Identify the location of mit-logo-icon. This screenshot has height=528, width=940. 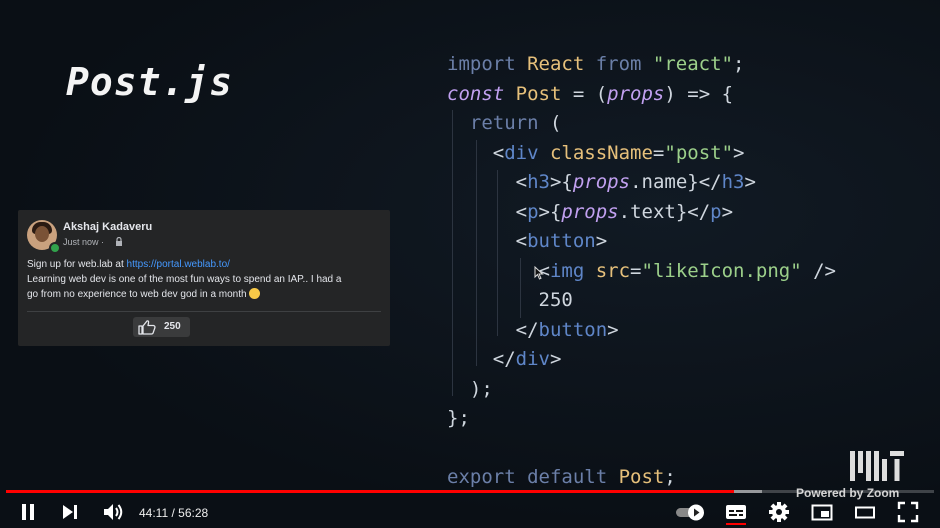
(877, 466).